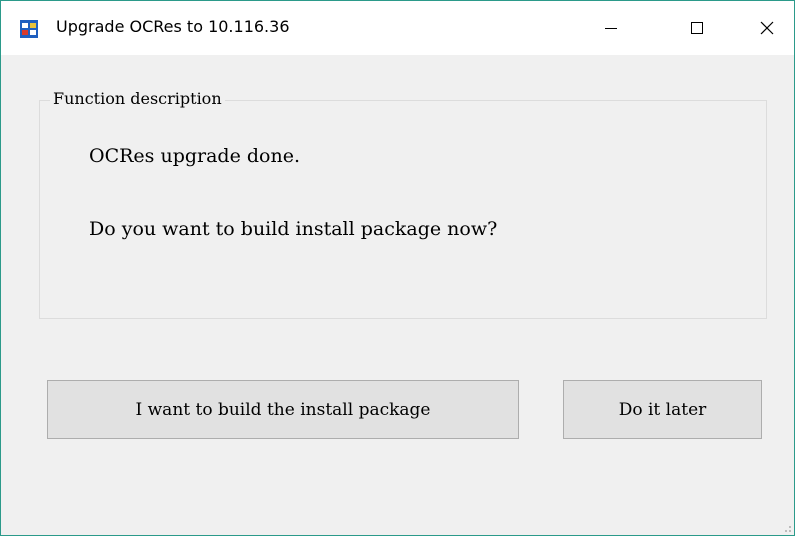 This screenshot has width=795, height=536. What do you see at coordinates (397, 28) in the screenshot?
I see `title-bar: Upgrade OCRes to 10.116.36` at bounding box center [397, 28].